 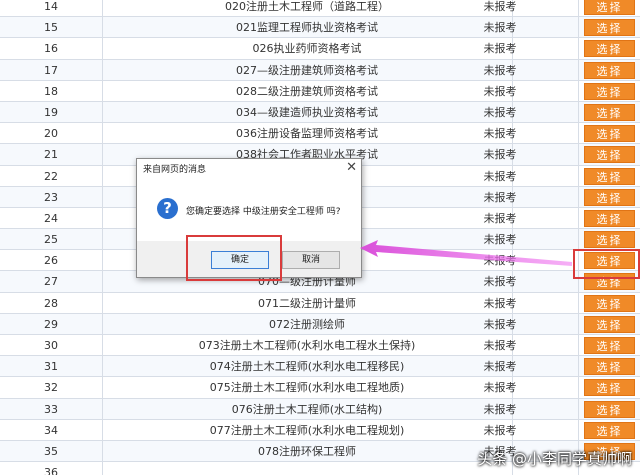 What do you see at coordinates (51, 281) in the screenshot?
I see `row-number: 27` at bounding box center [51, 281].